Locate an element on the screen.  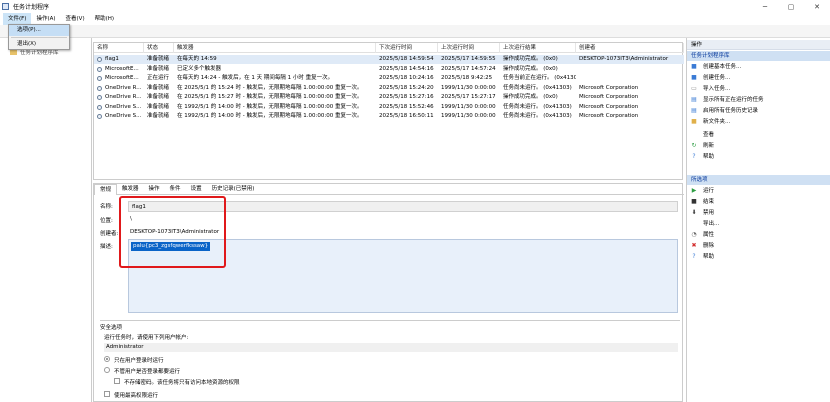
menu-exit-item: 退出(X) is located at coordinates (39, 44).